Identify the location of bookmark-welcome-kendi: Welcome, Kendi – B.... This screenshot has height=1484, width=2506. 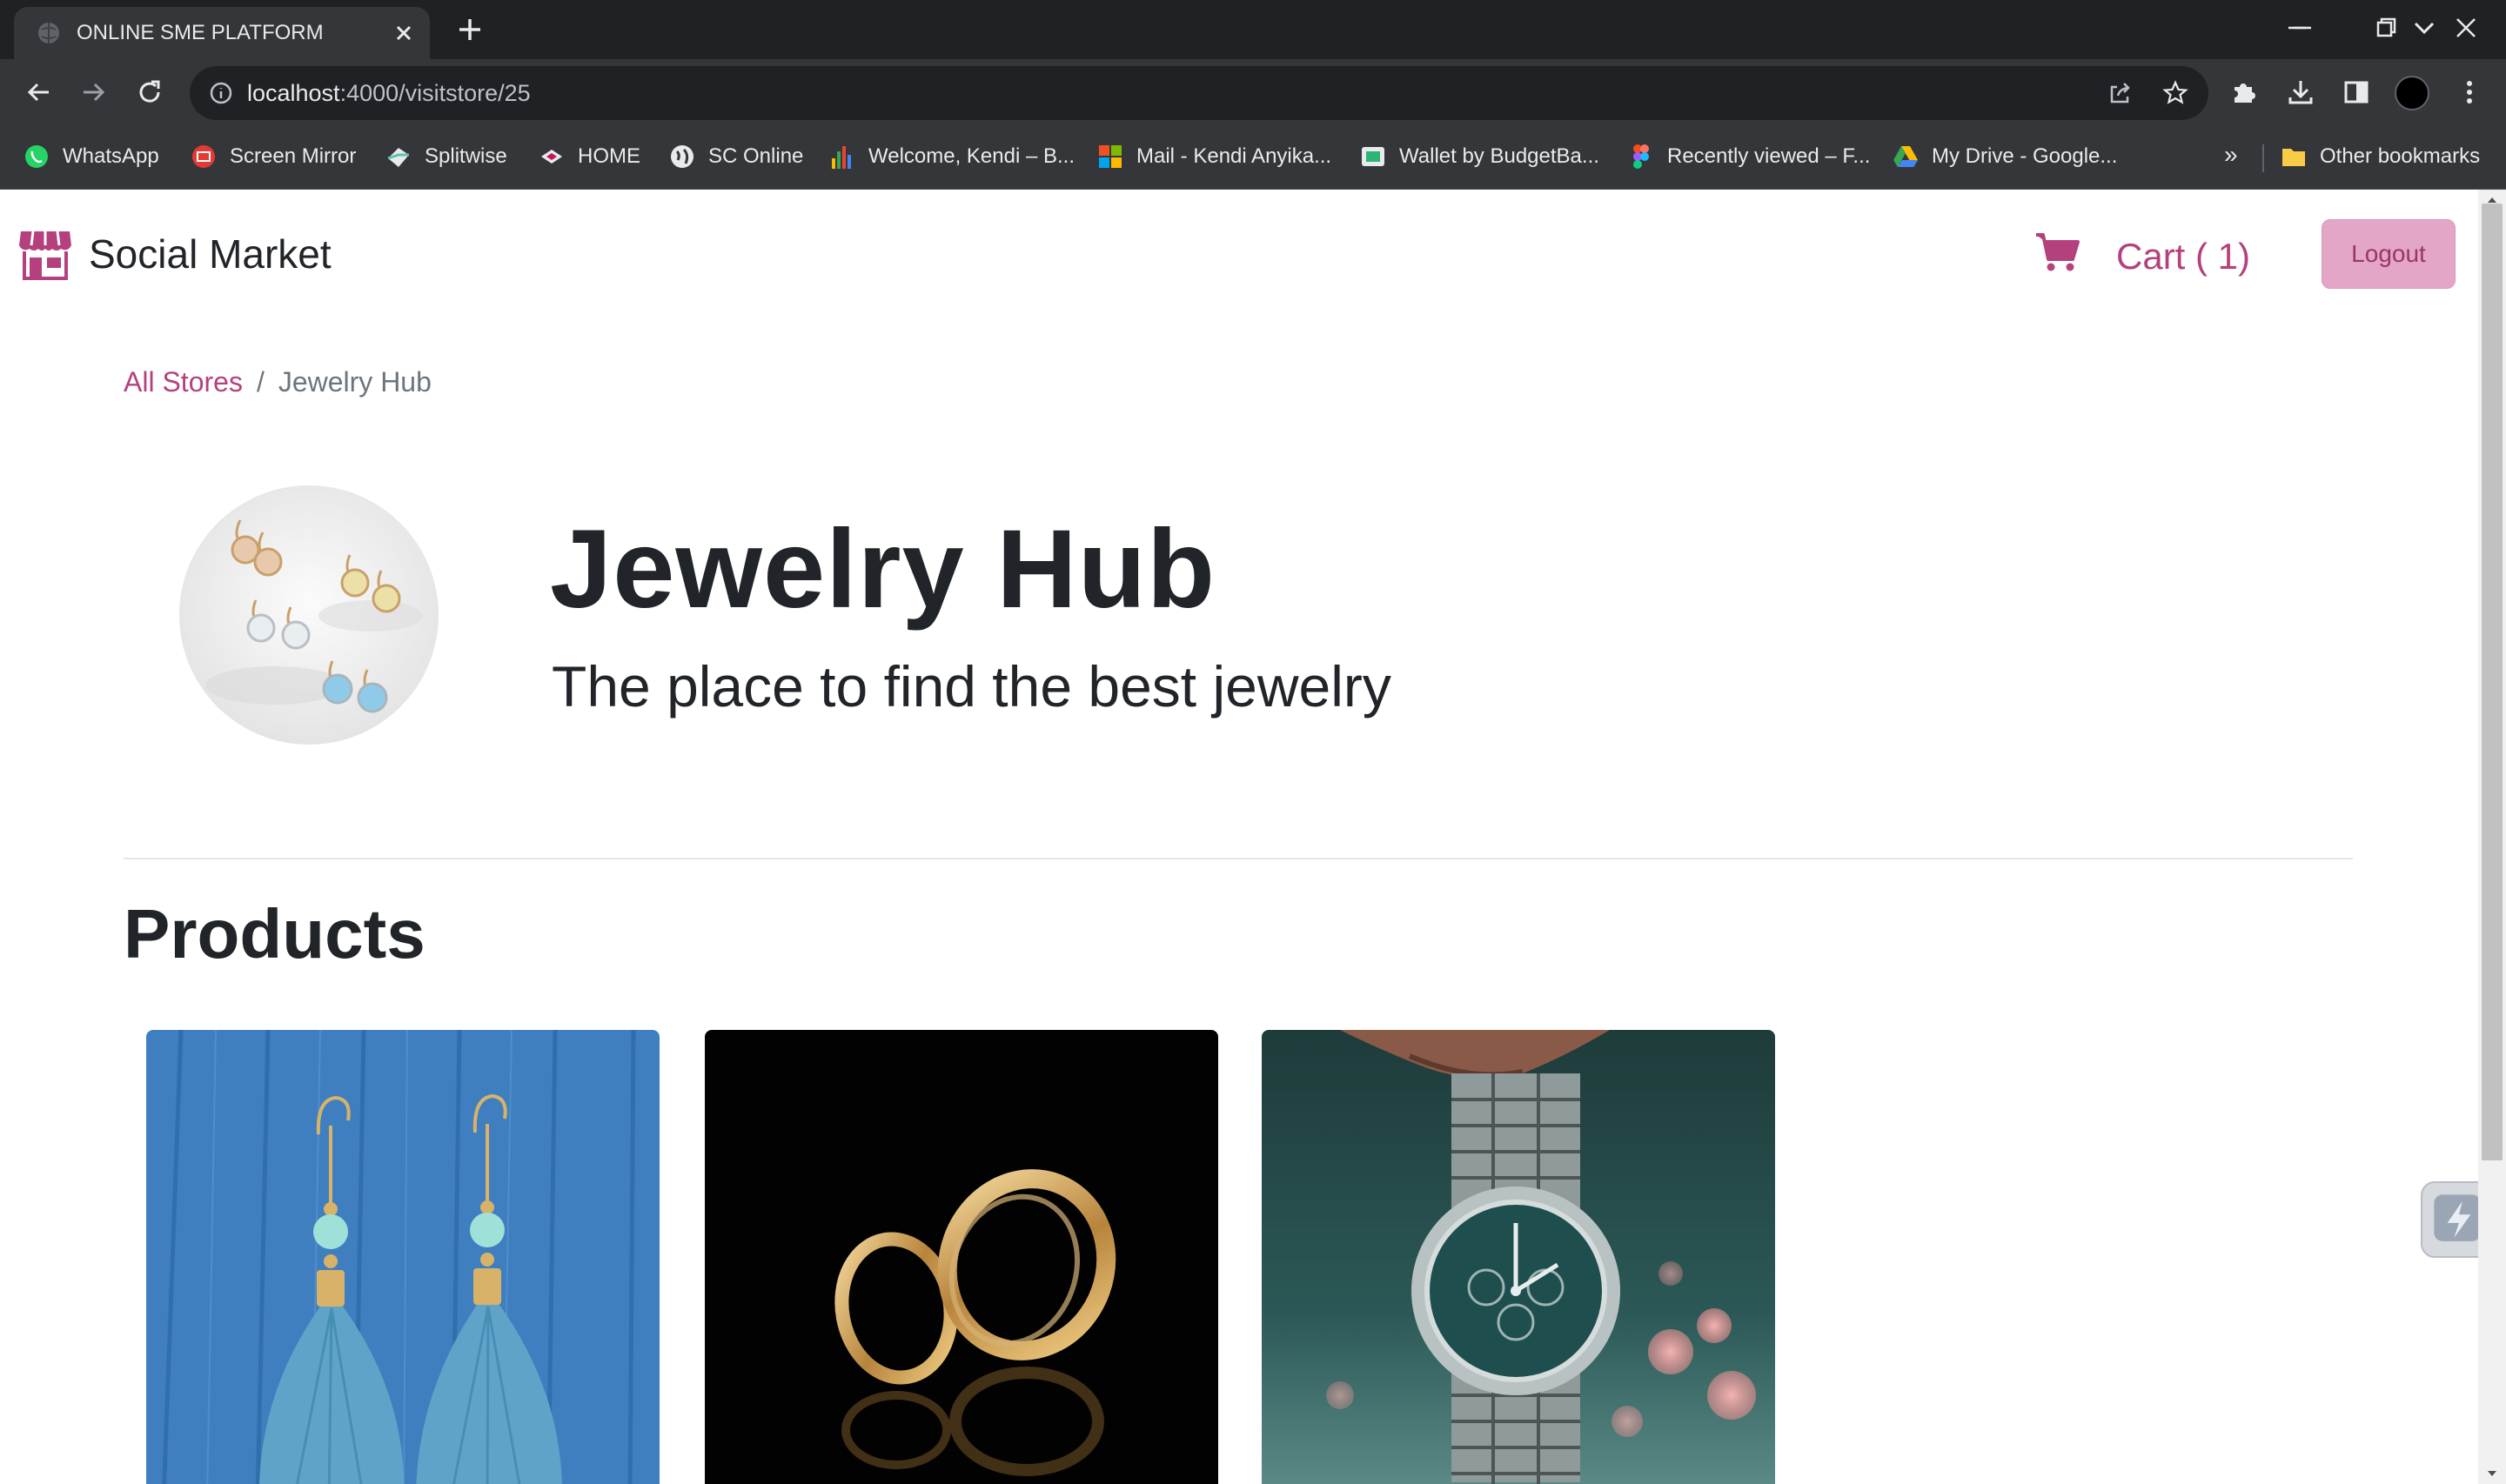
(952, 157).